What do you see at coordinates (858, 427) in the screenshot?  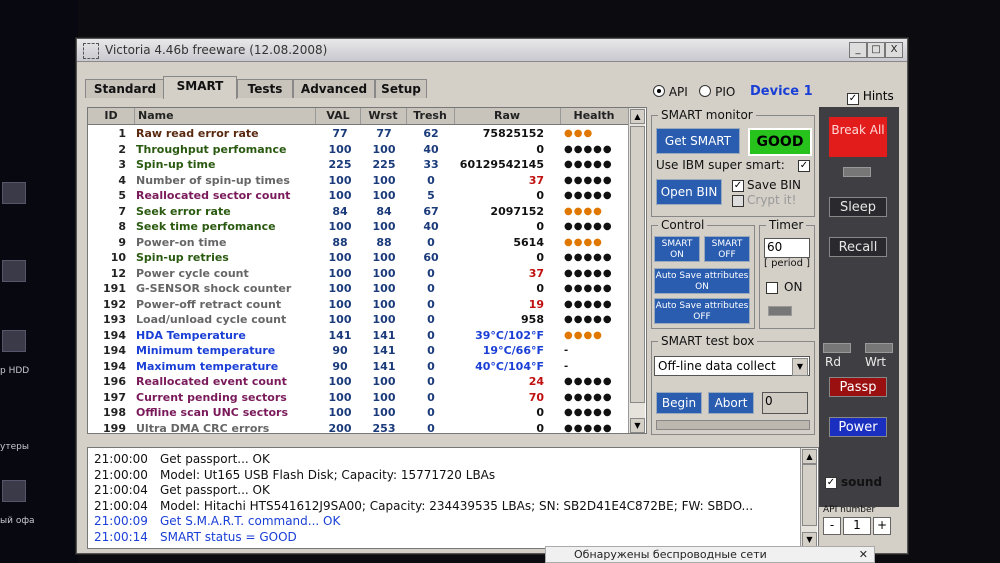 I see `power-button: Power` at bounding box center [858, 427].